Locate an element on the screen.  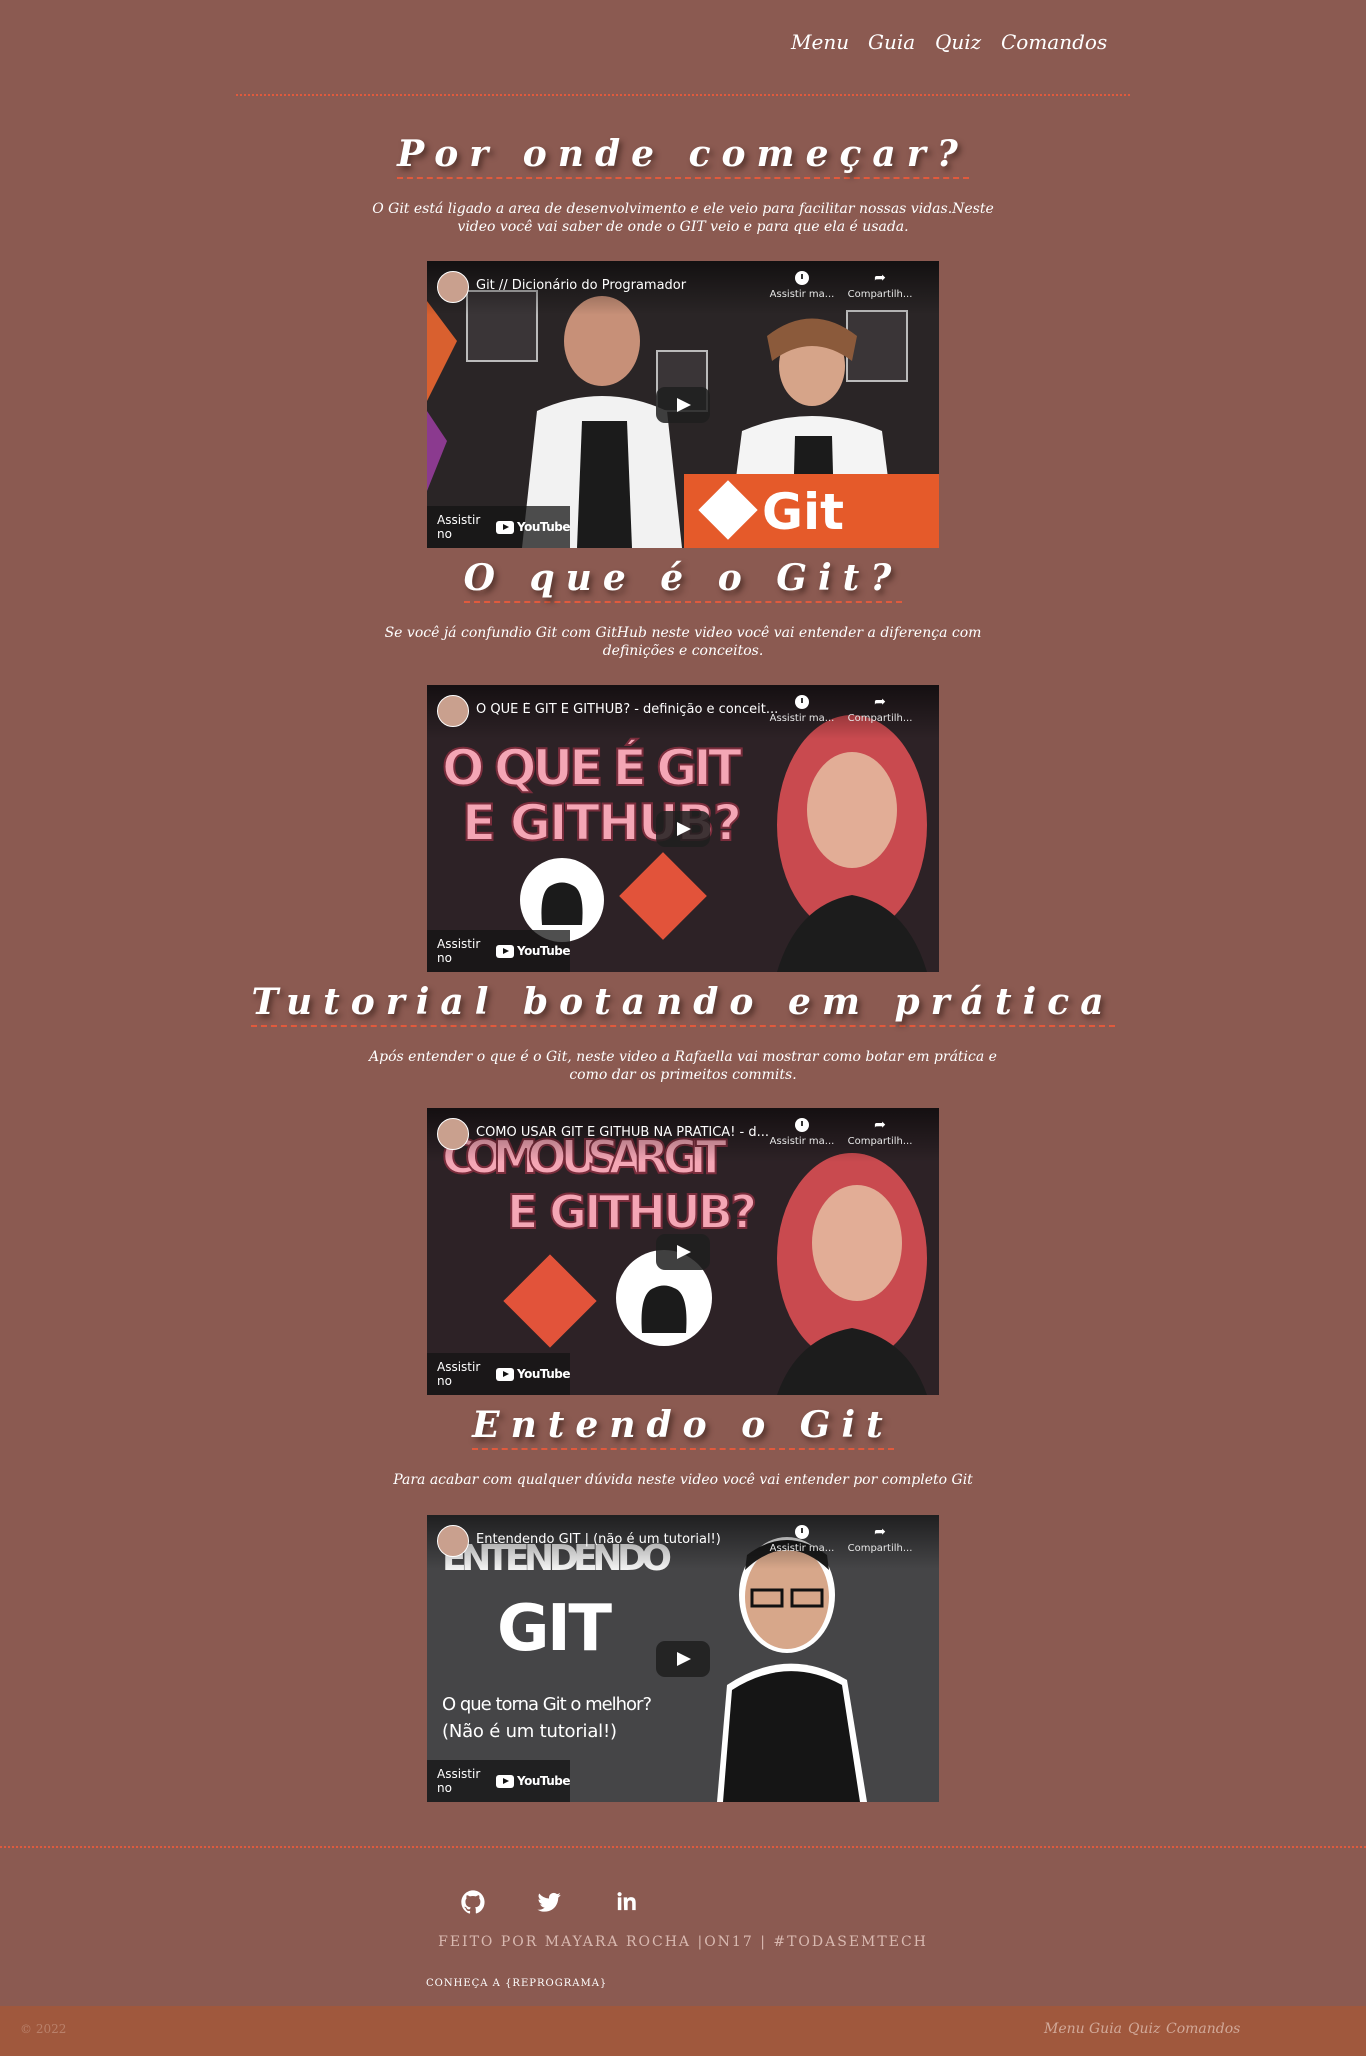
bottom-nav-menu: Menu is located at coordinates (1064, 2029).